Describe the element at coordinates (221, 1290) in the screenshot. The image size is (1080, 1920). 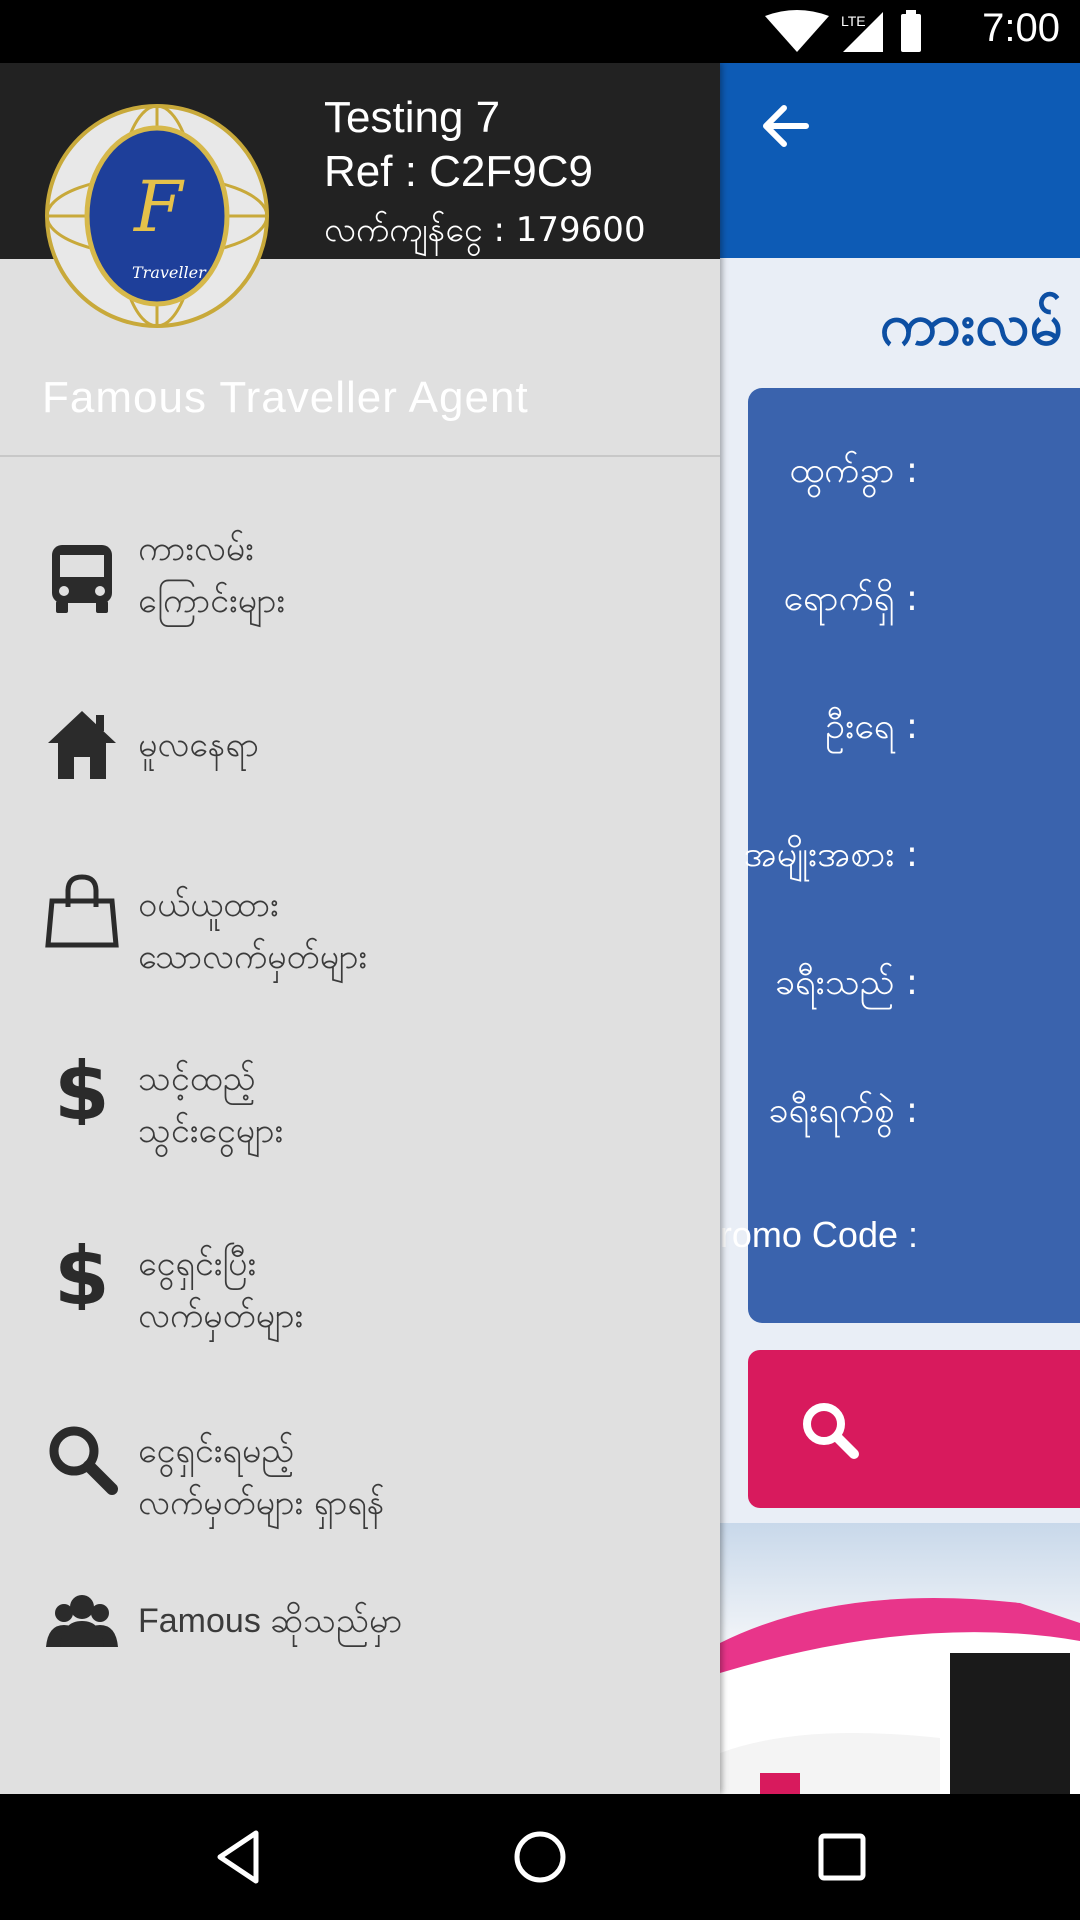
I see `menu-label-paid-tickets: ငွေရှင်းပြီး လက်မှတ်များ` at that location.